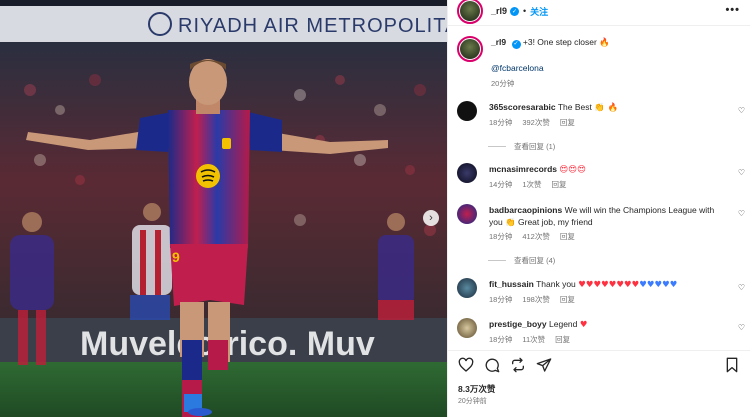 The height and width of the screenshot is (417, 750). Describe the element at coordinates (518, 365) in the screenshot. I see `repost-icon` at that location.